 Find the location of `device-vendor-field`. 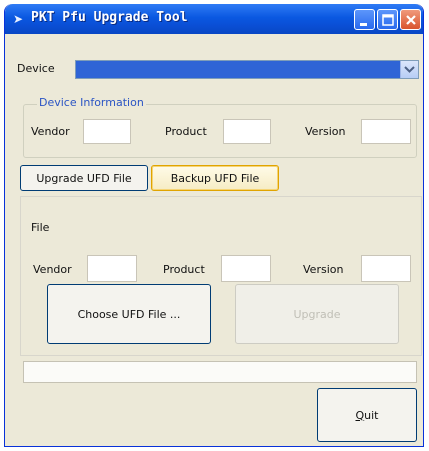

device-vendor-field is located at coordinates (107, 131).